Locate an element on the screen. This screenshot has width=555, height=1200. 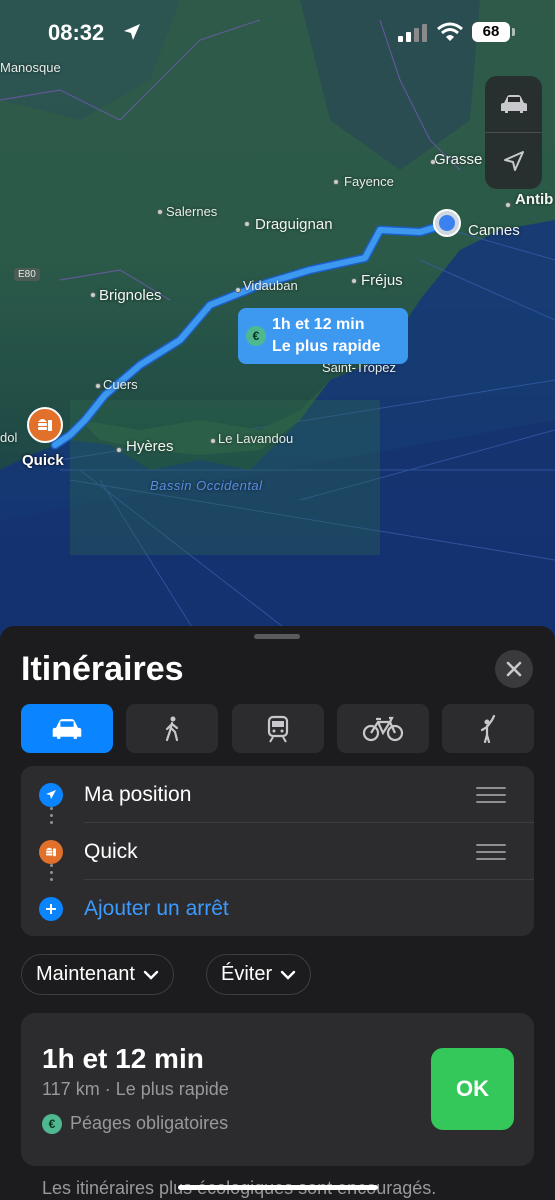
toll-notice: € Péages obligatoires is located at coordinates (135, 1123).